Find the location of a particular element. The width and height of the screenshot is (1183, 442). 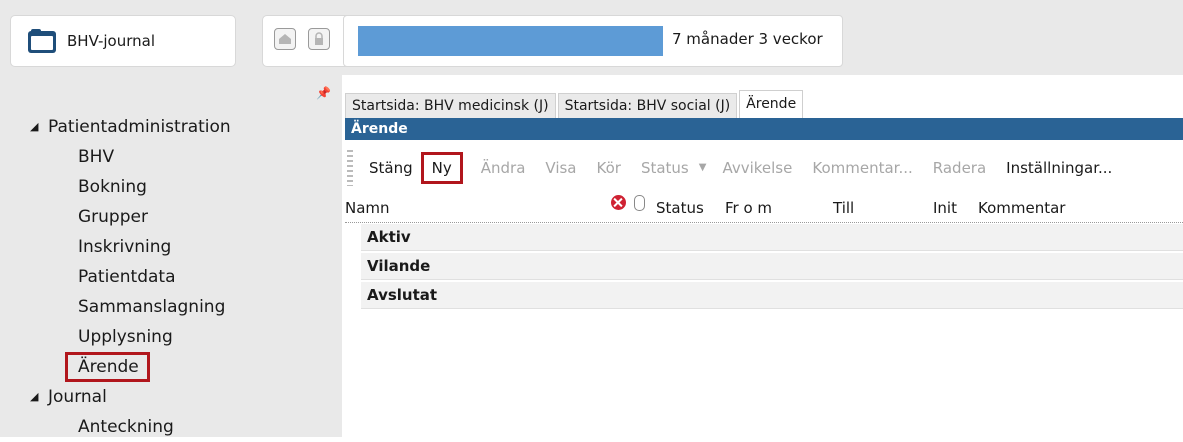

tree-group-journal: ◢ Journal is located at coordinates (170, 397).